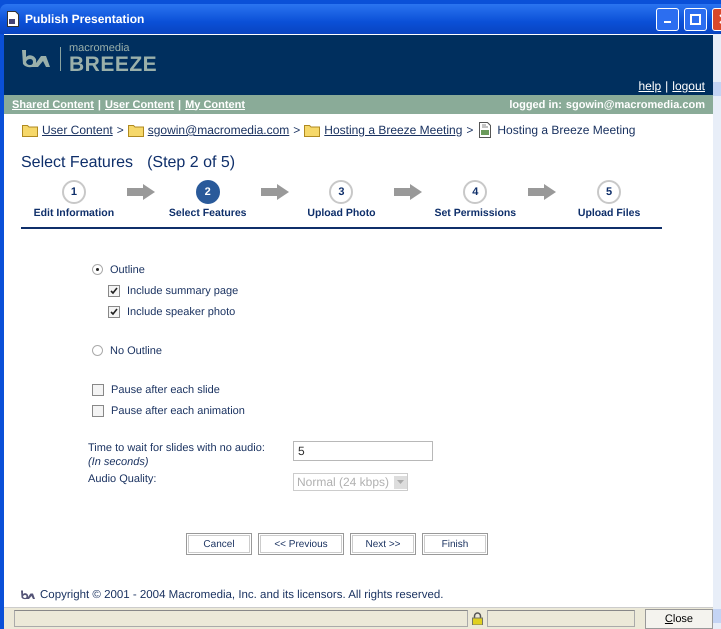  I want to click on step-label: Select Features, so click(207, 213).